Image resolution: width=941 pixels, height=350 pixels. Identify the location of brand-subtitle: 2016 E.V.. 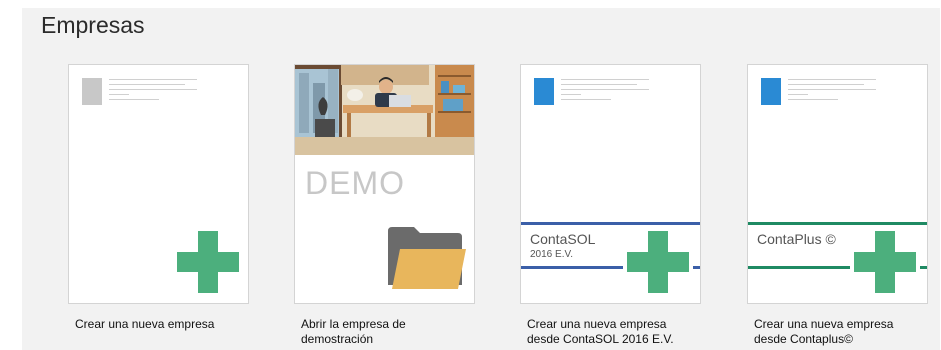
(552, 254).